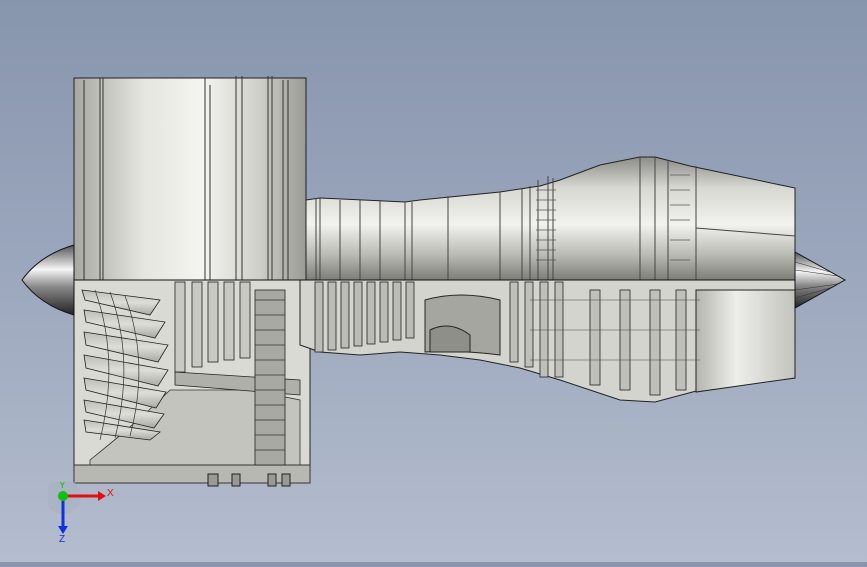  What do you see at coordinates (48, 280) in the screenshot?
I see `spinner-cone` at bounding box center [48, 280].